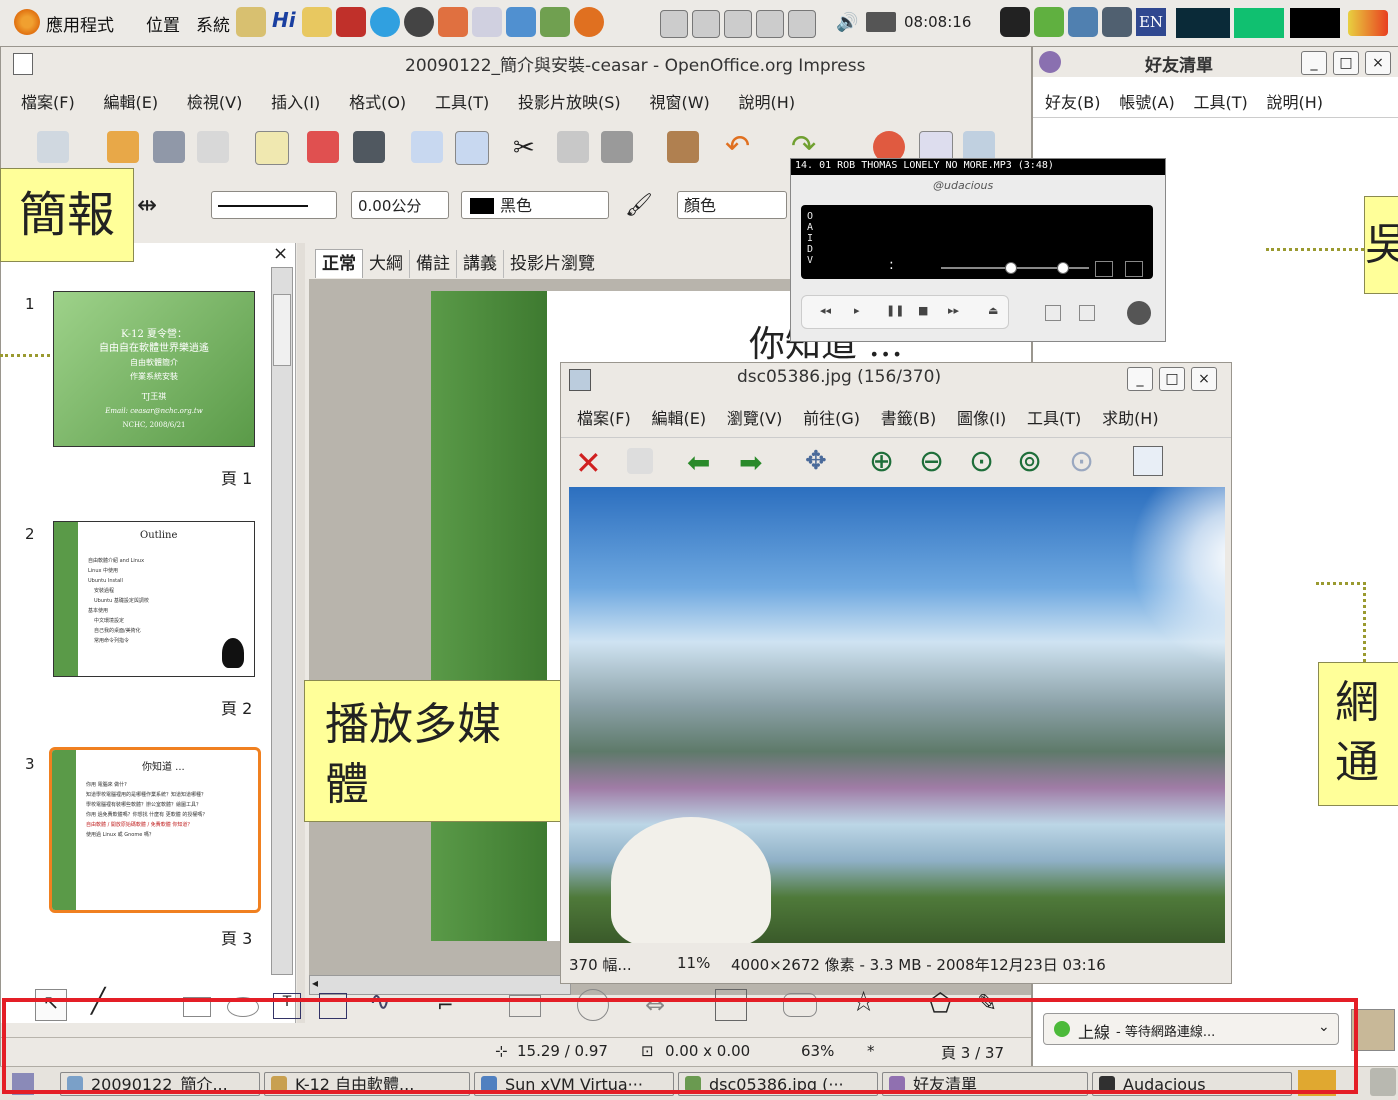 This screenshot has height=1100, width=1398. I want to click on delete-icon: ✕, so click(588, 463).